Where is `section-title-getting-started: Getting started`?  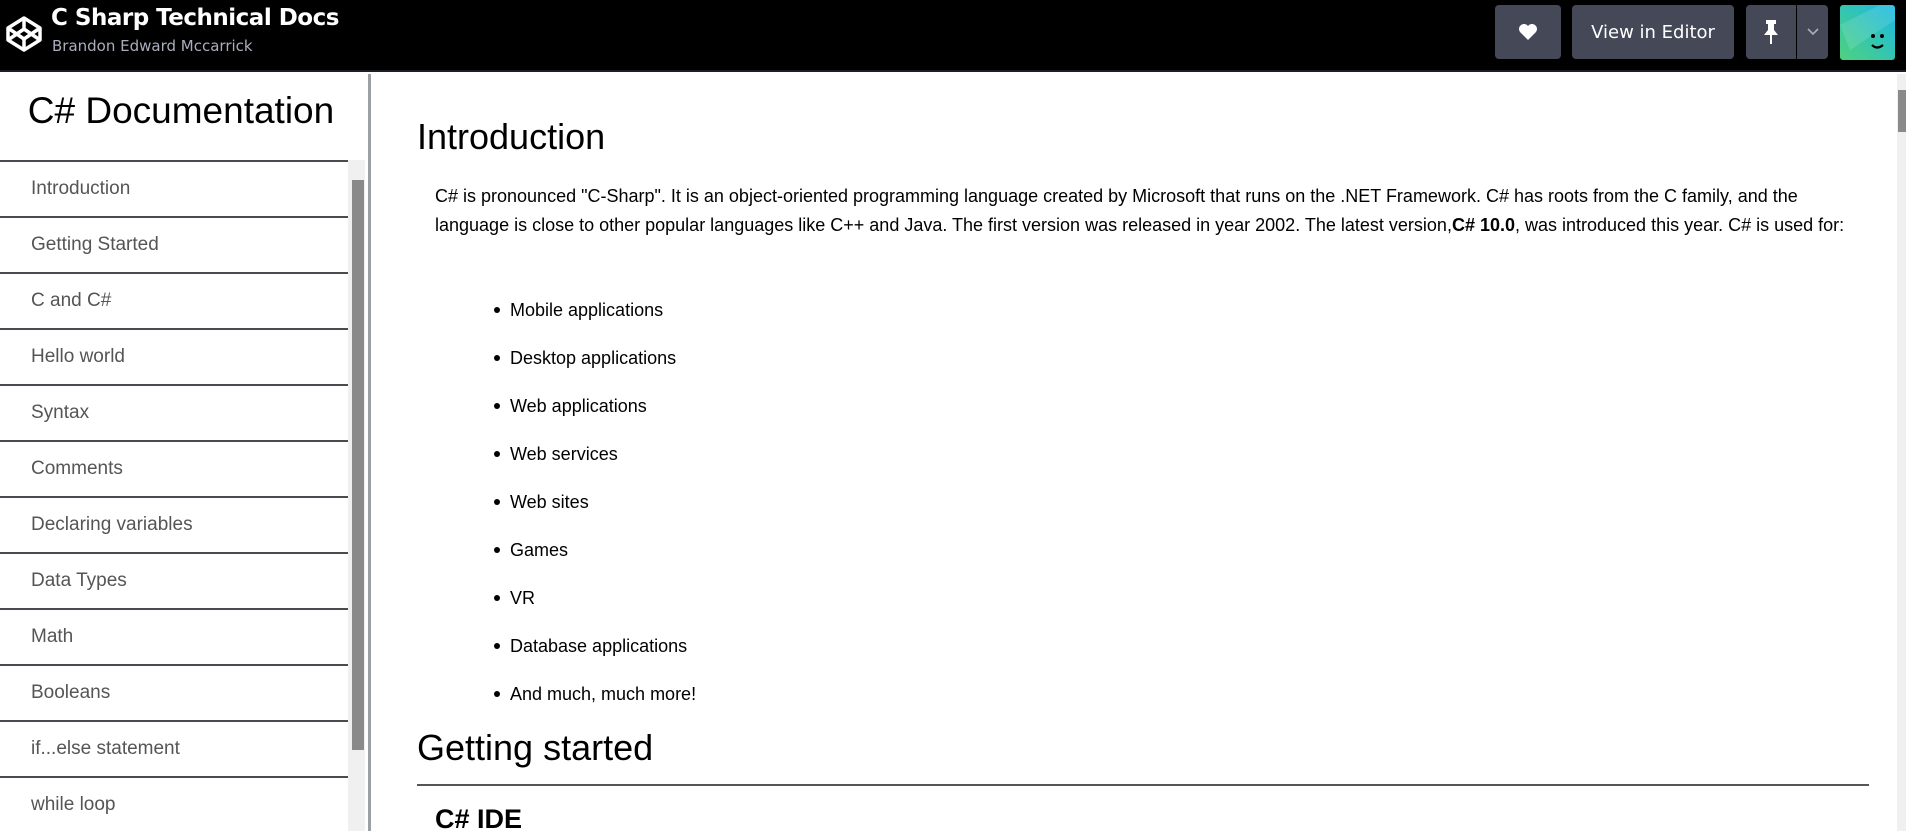 section-title-getting-started: Getting started is located at coordinates (535, 747).